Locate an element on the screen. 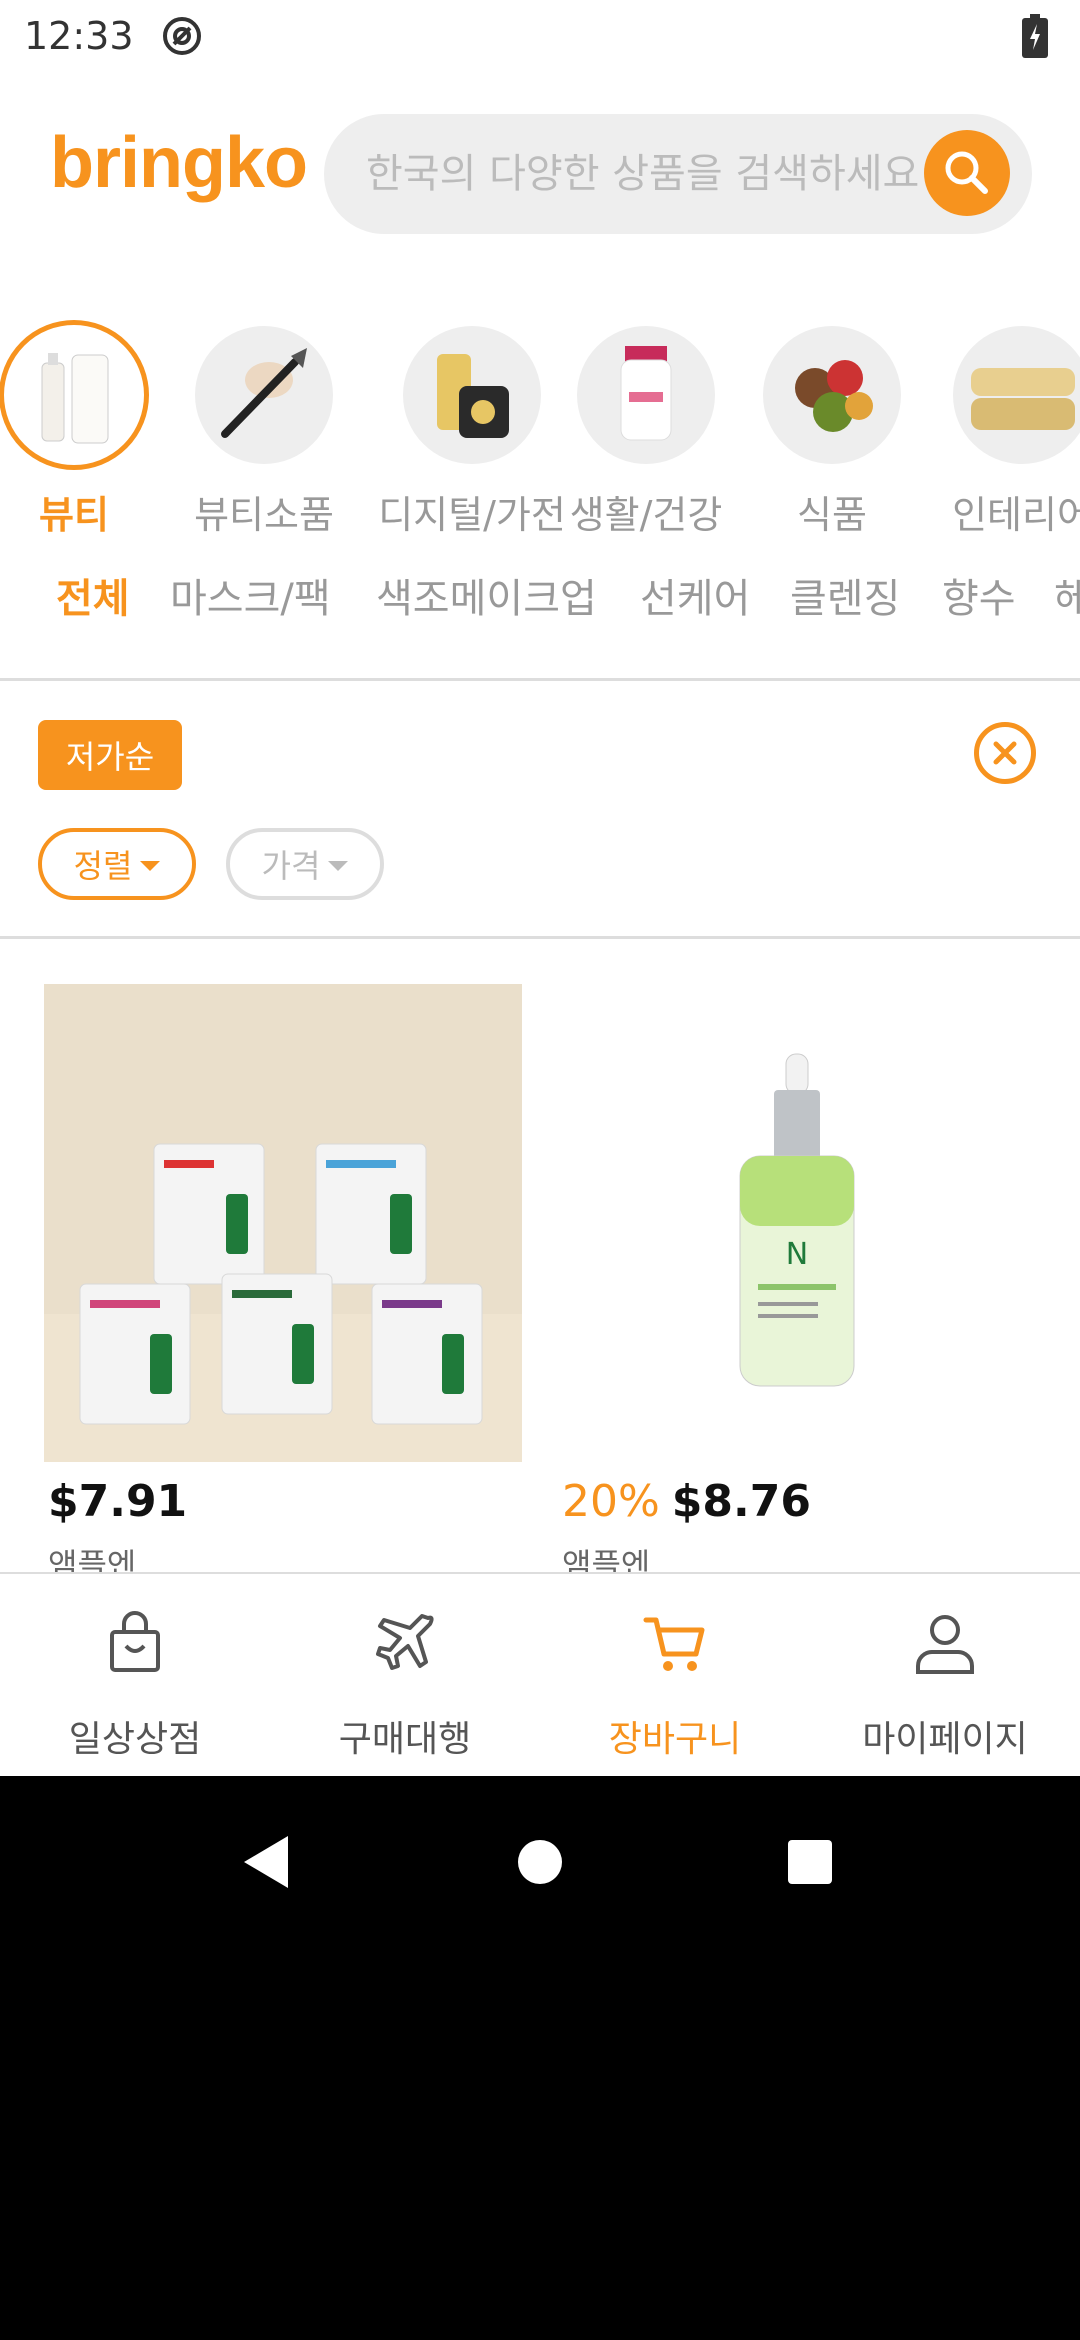 This screenshot has width=1080, height=2340. product-image: N is located at coordinates (797, 1223).